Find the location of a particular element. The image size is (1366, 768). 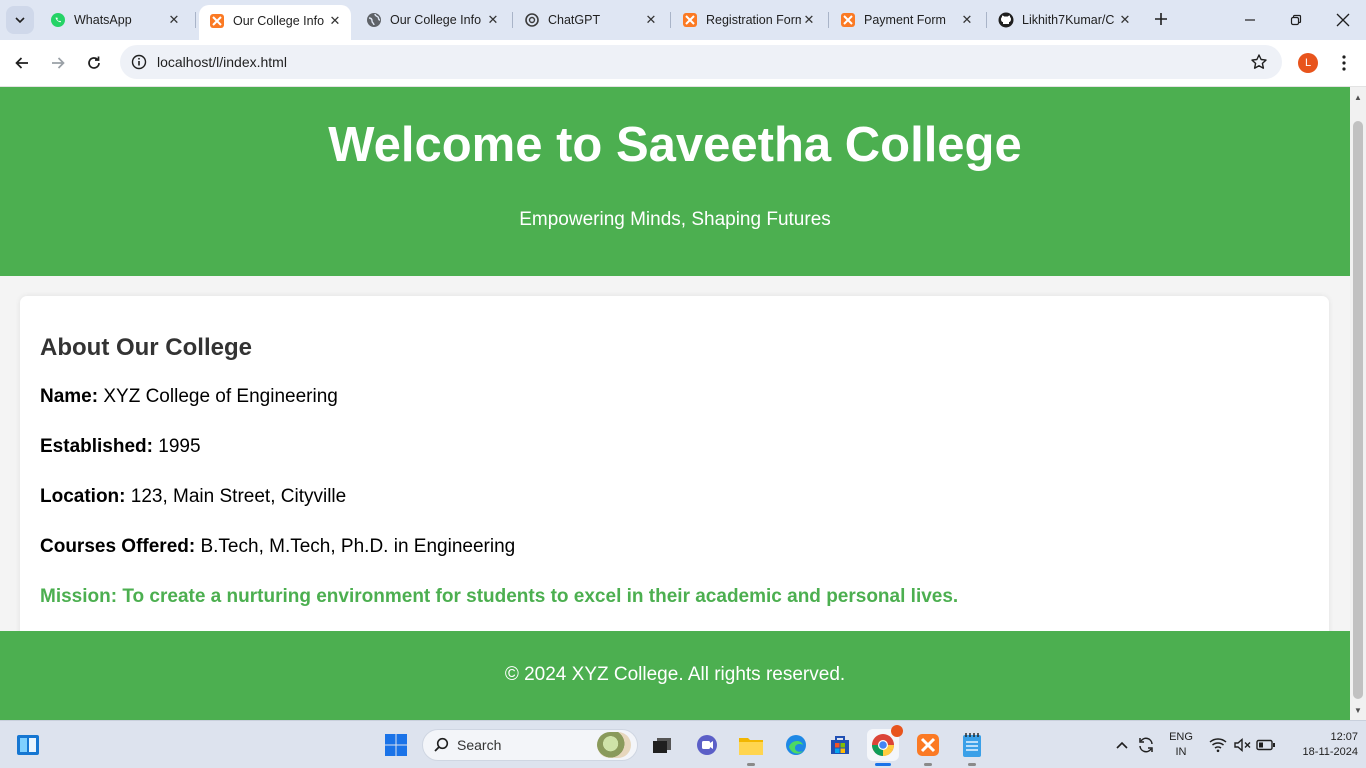

info-icon is located at coordinates (139, 62).